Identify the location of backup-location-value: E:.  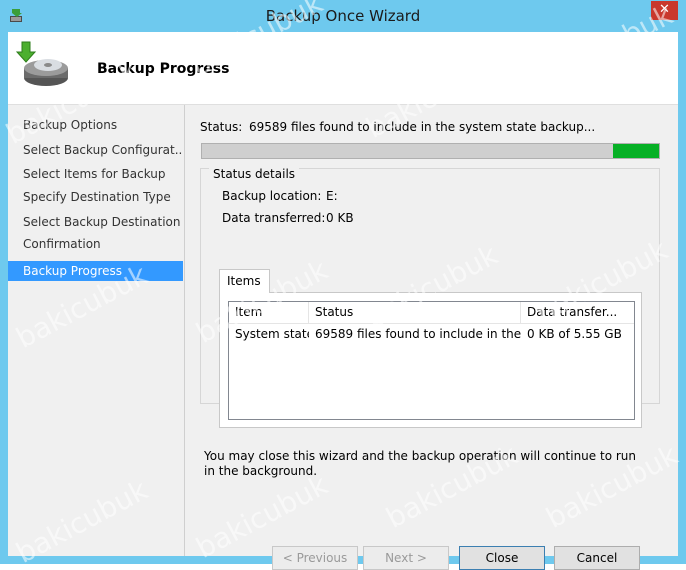
(332, 196).